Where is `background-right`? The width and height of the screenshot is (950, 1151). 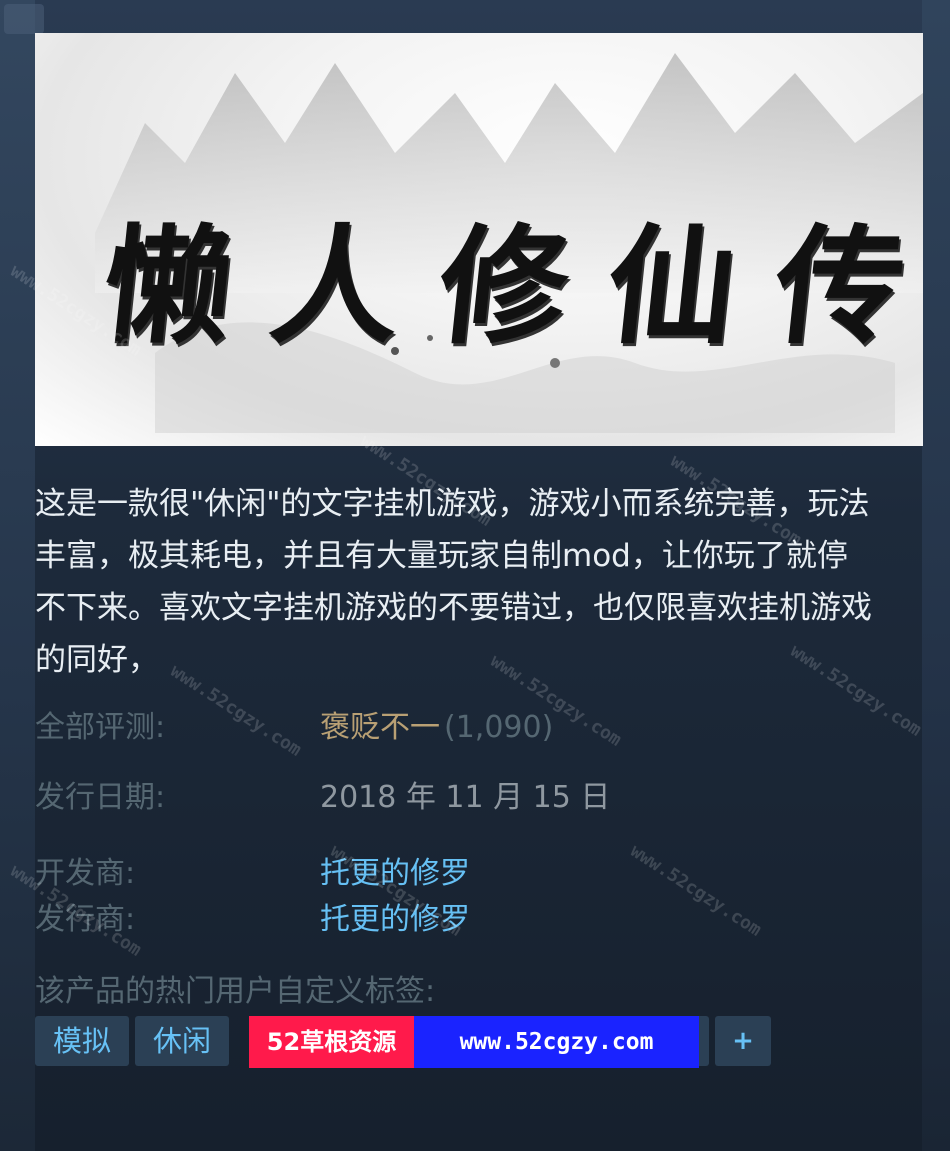
background-right is located at coordinates (936, 575).